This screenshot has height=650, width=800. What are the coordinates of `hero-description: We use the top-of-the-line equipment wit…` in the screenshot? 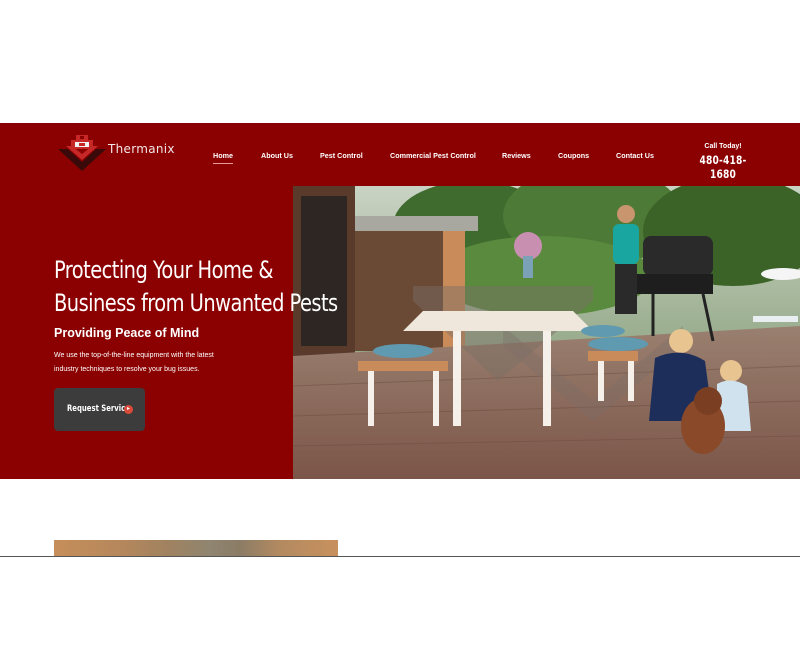 It's located at (144, 363).